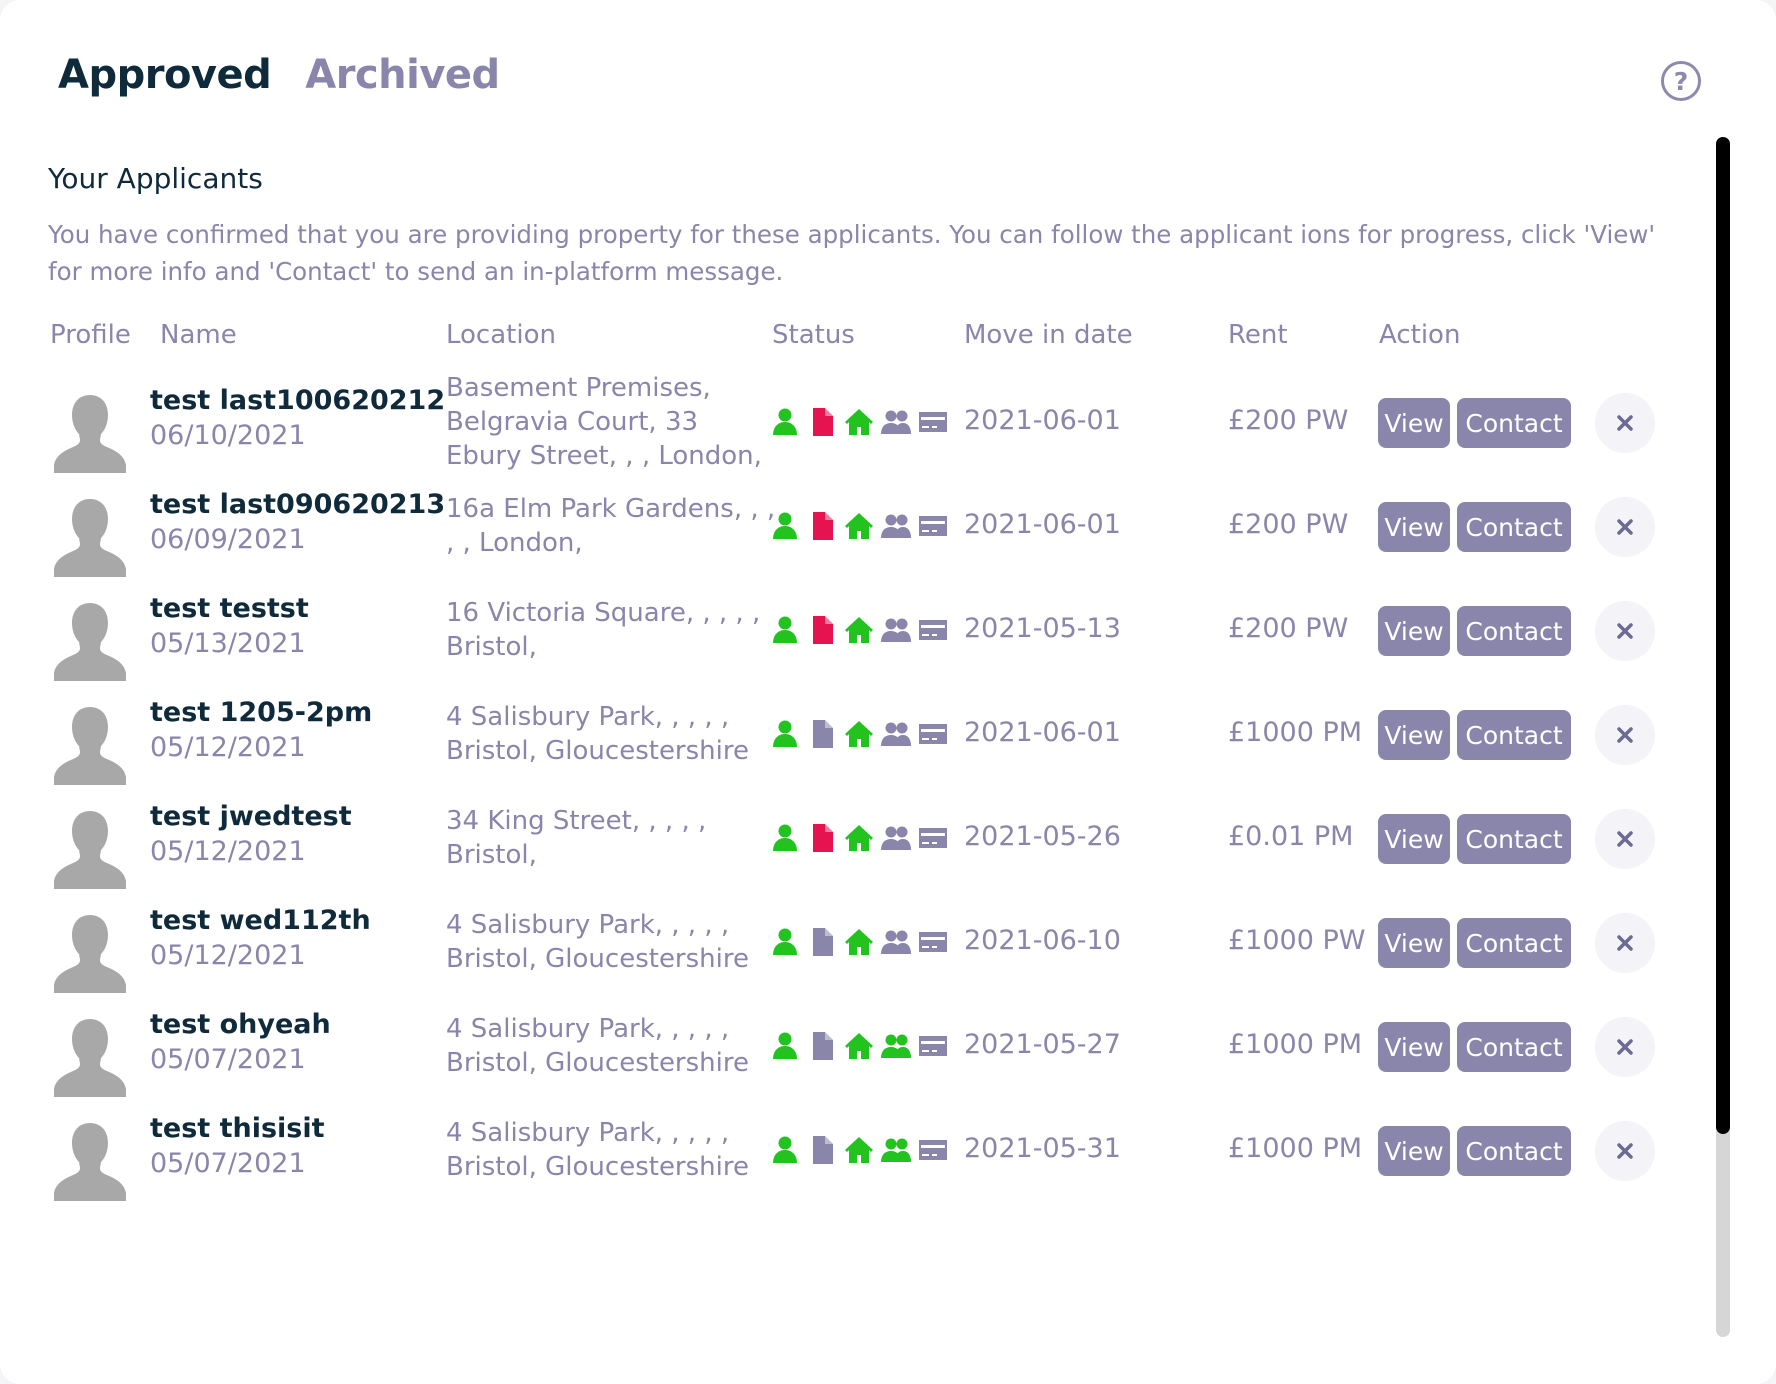 The image size is (1776, 1384). What do you see at coordinates (285, 834) in the screenshot?
I see `applicant-cell: test jwedtest 05/12/2021` at bounding box center [285, 834].